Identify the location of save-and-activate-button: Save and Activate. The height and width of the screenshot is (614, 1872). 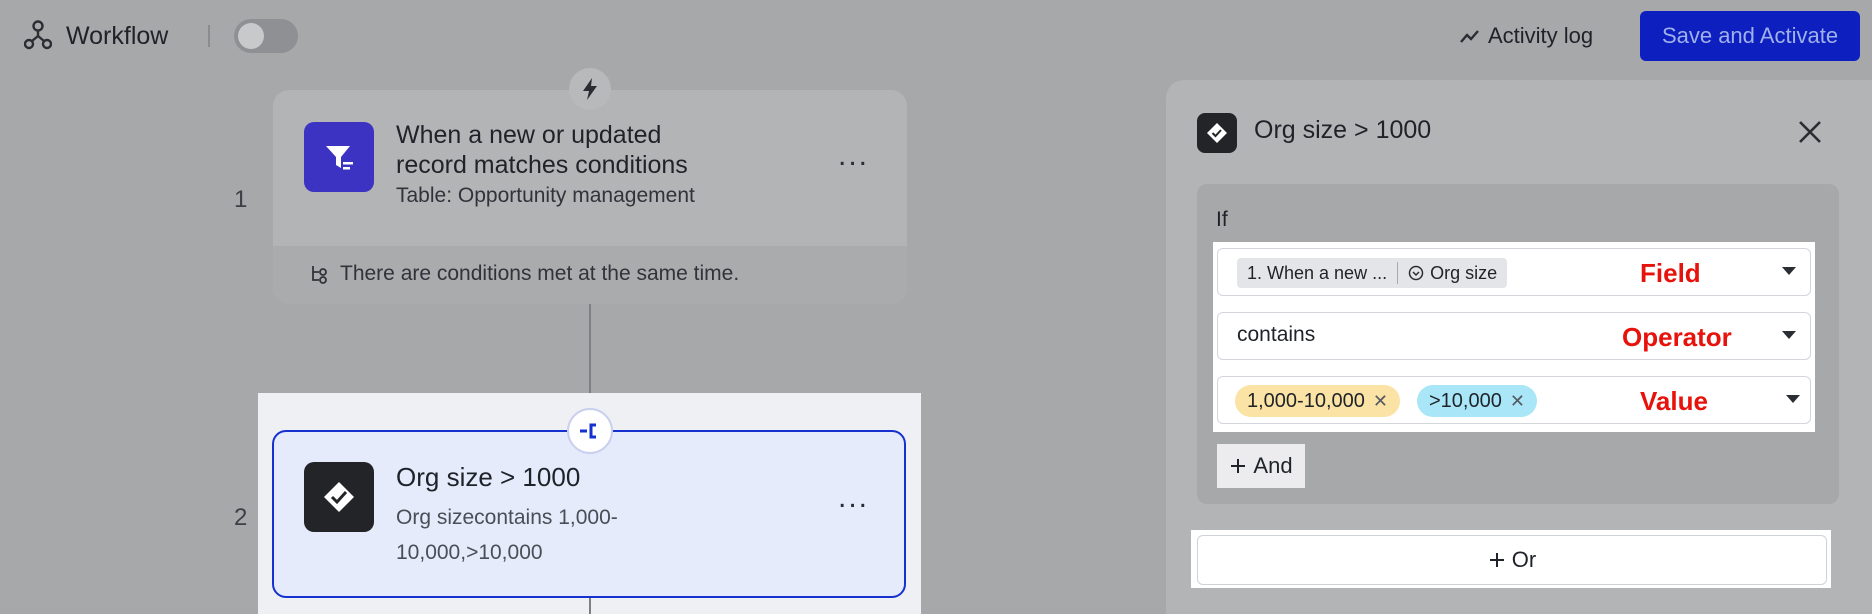
(1750, 36).